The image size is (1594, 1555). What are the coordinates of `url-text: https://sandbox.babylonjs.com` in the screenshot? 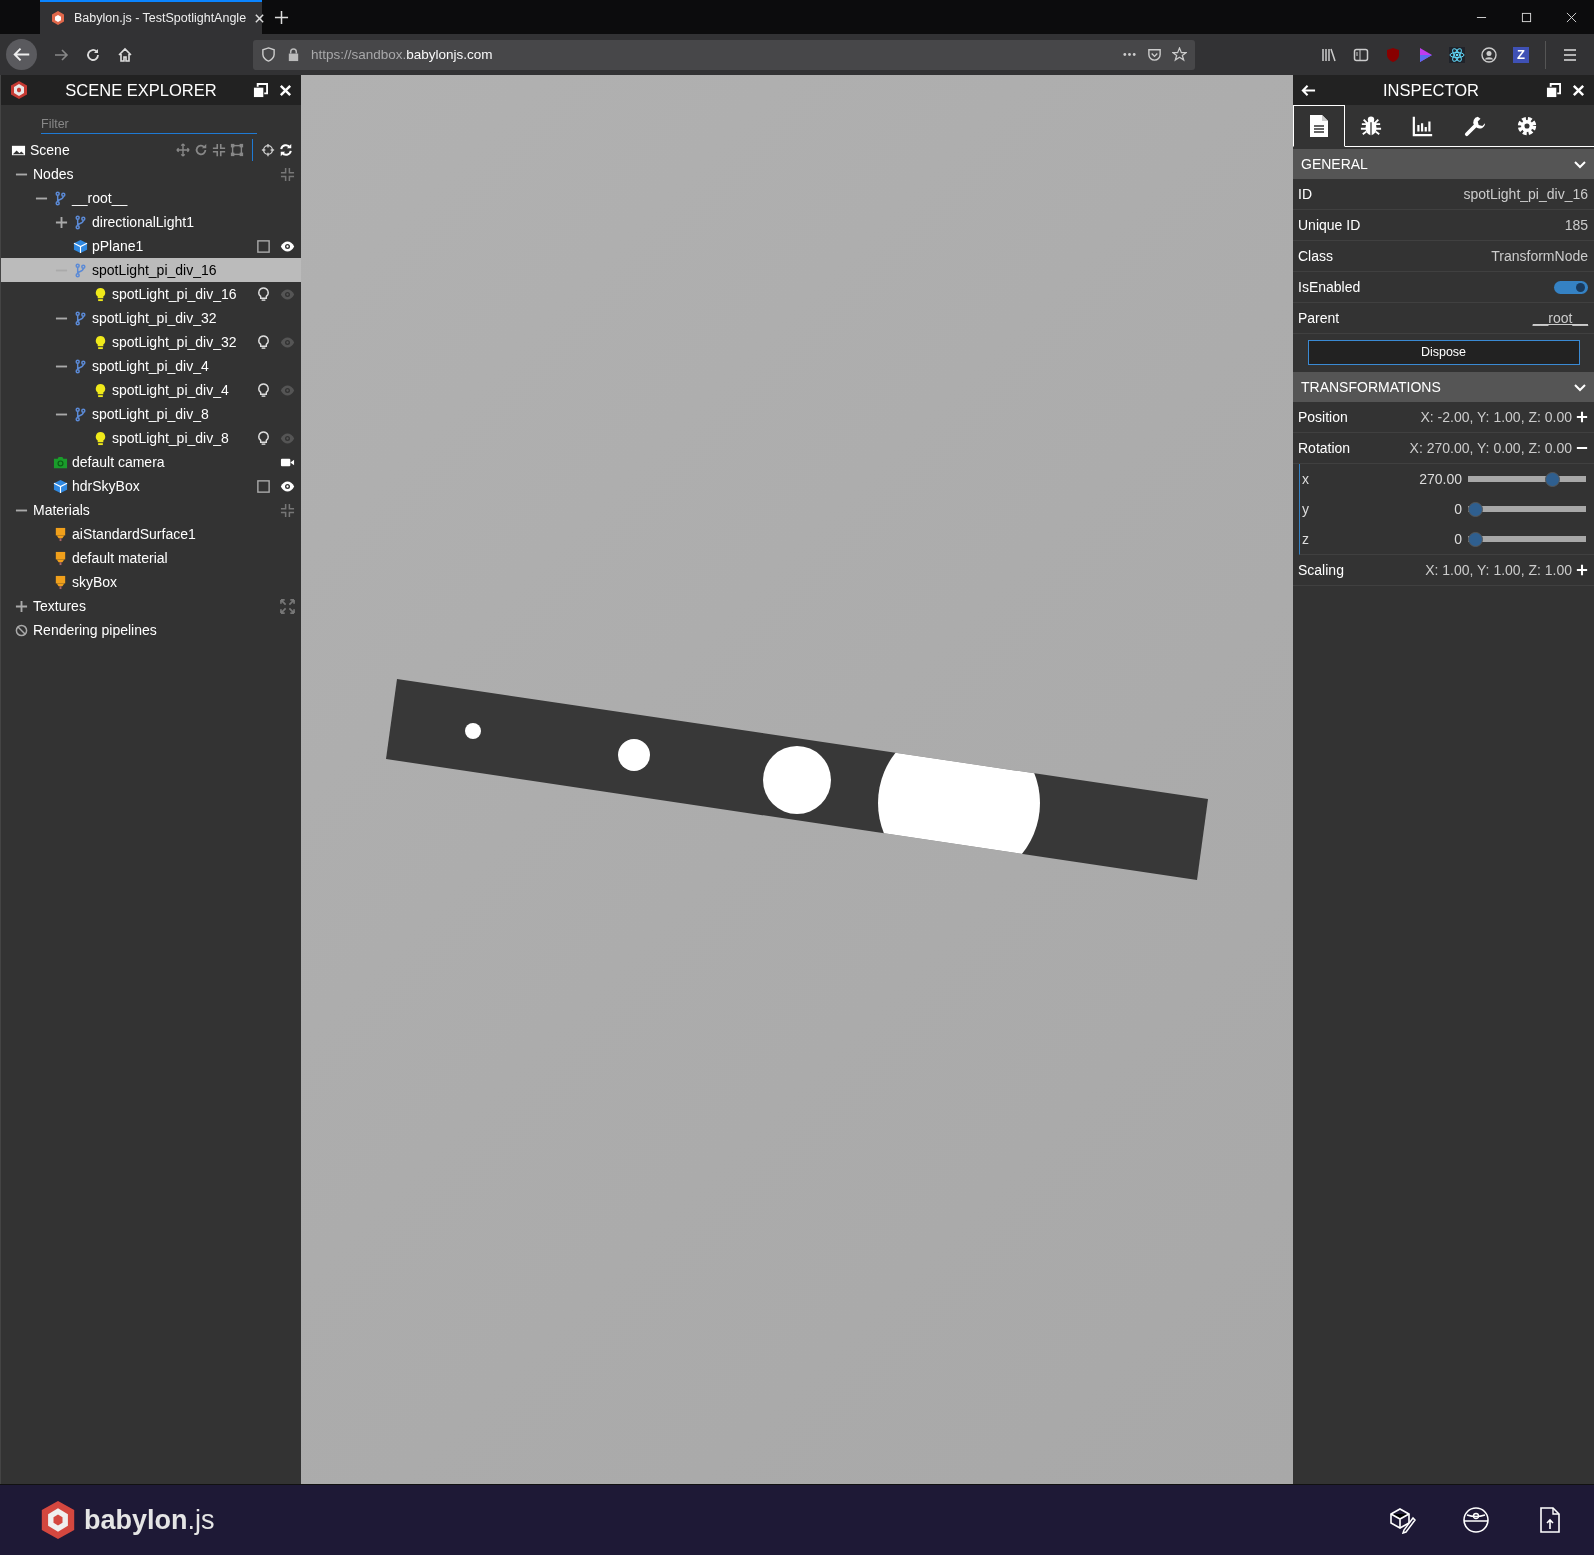 It's located at (402, 54).